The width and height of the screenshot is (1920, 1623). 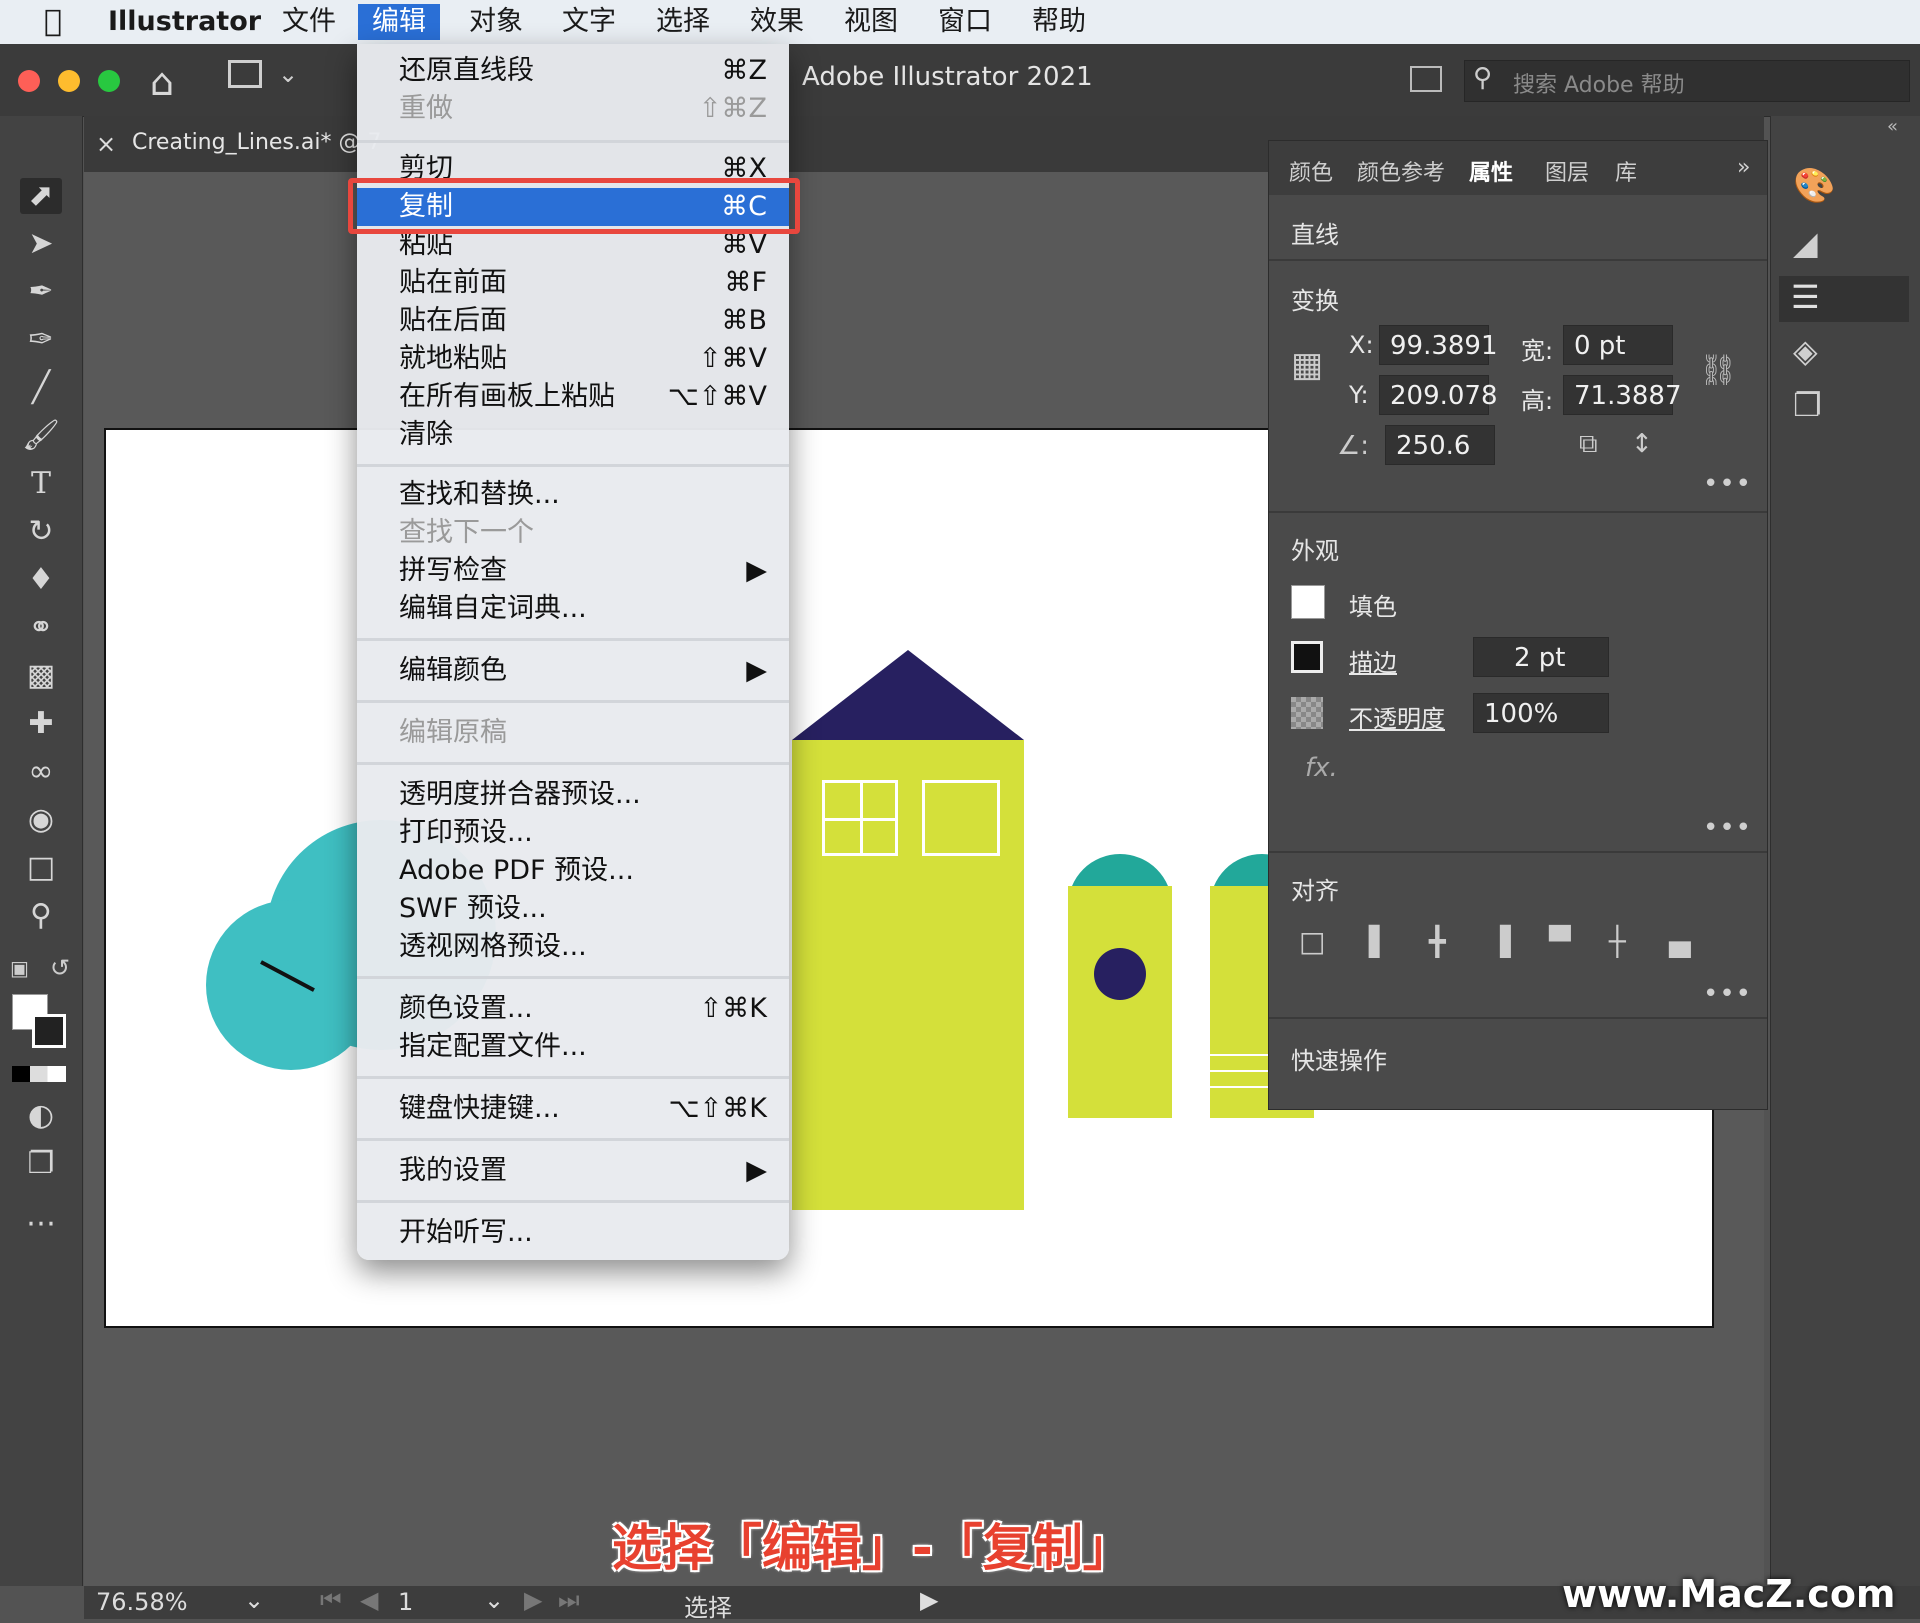 I want to click on menu-help: 帮助, so click(x=1059, y=22).